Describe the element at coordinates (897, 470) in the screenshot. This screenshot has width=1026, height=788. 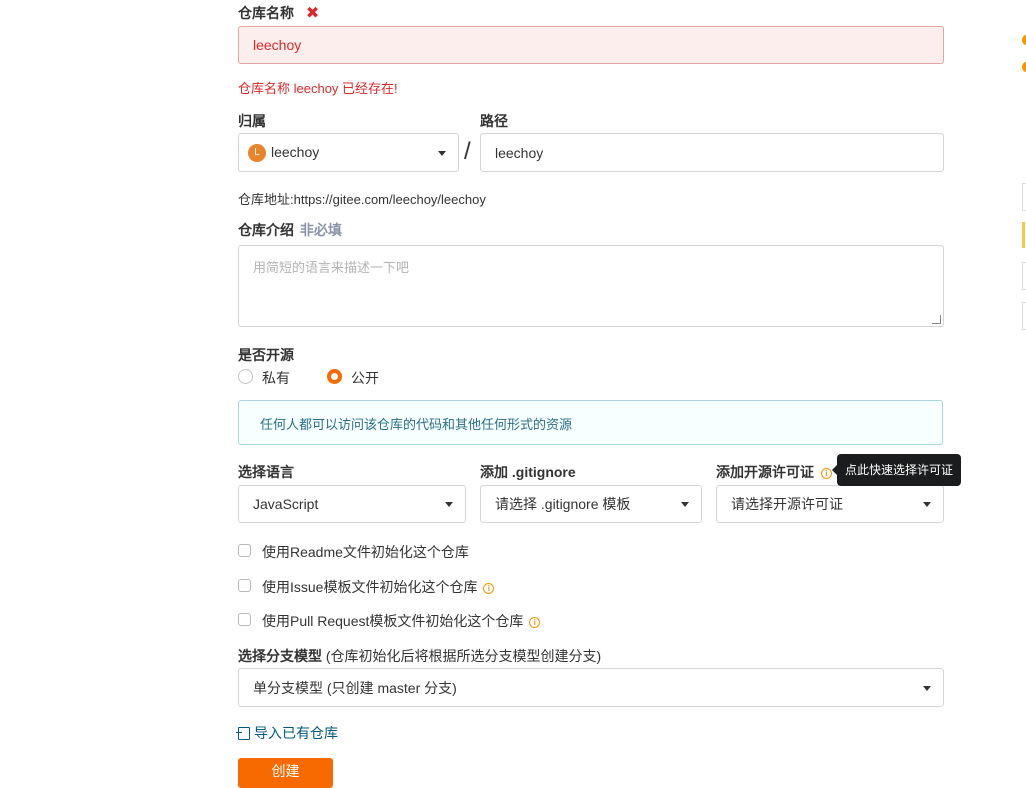
I see `license-tooltip: 点此快速选择许可证` at that location.